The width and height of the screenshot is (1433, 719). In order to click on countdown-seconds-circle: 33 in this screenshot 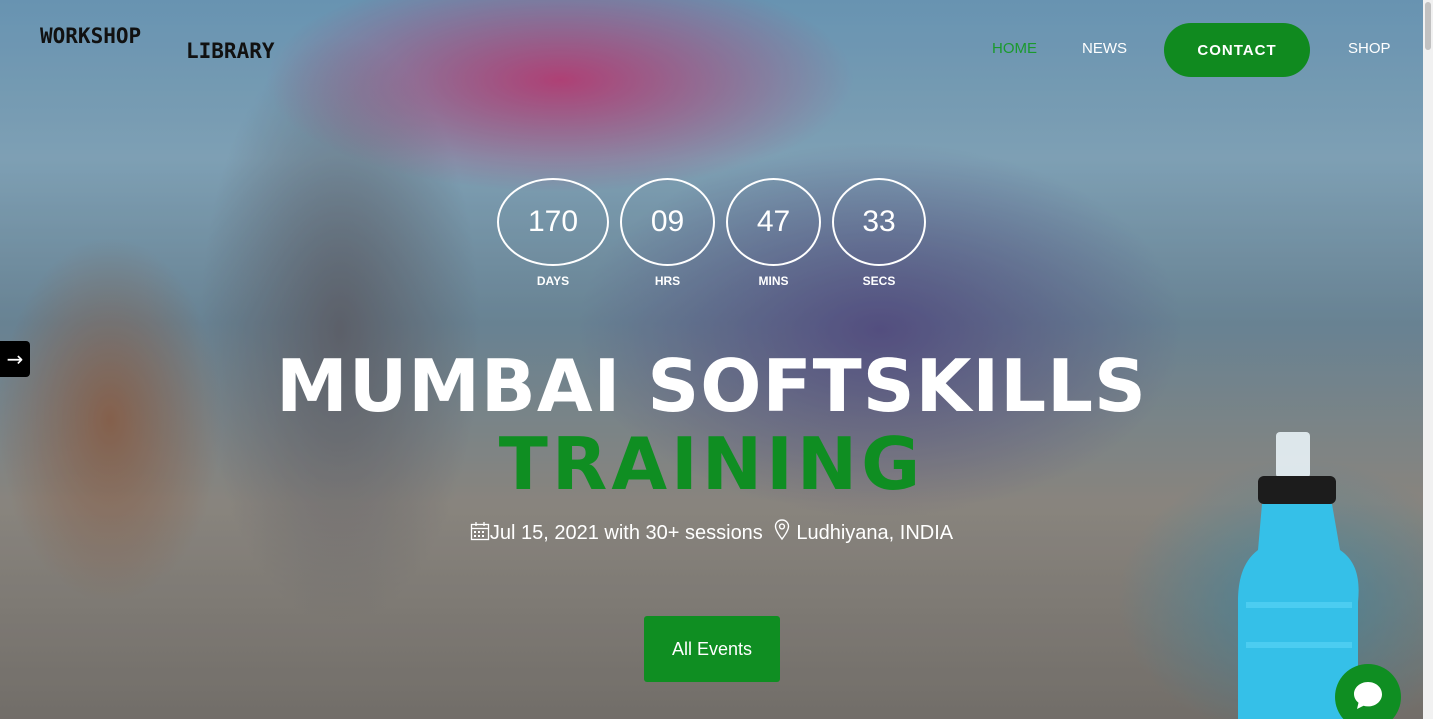, I will do `click(879, 222)`.